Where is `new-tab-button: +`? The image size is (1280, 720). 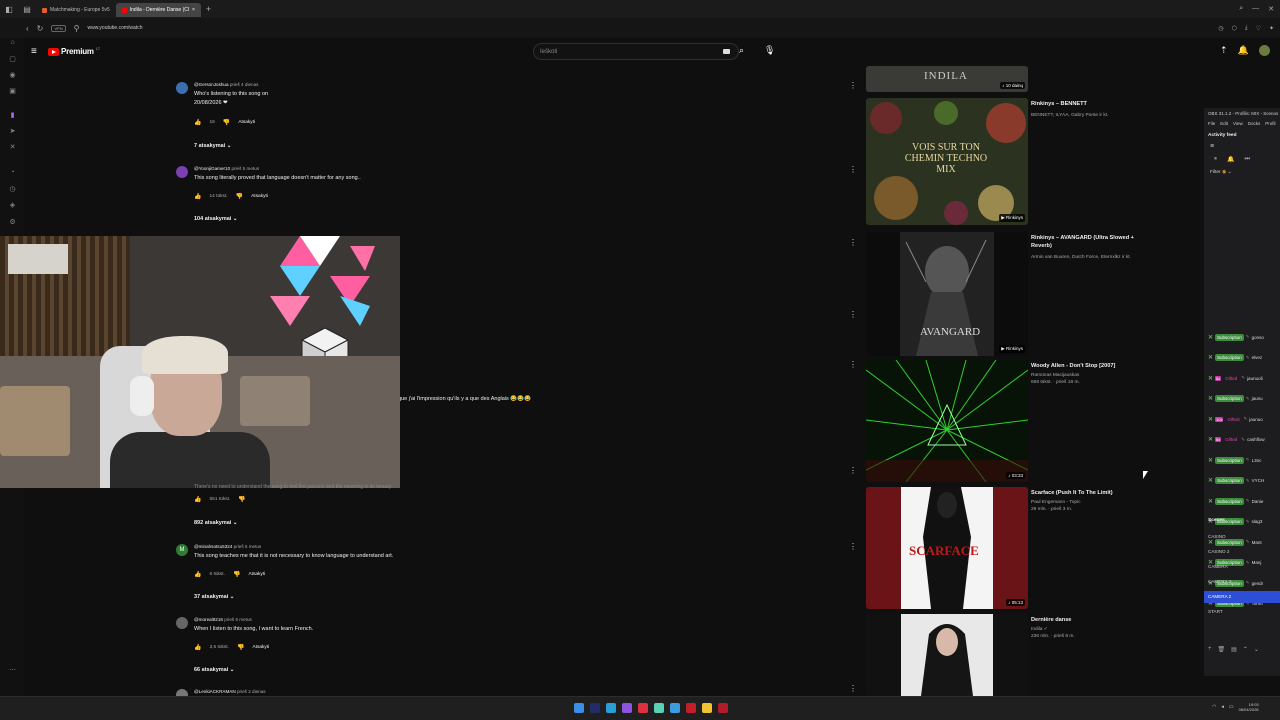
new-tab-button: + is located at coordinates (208, 9).